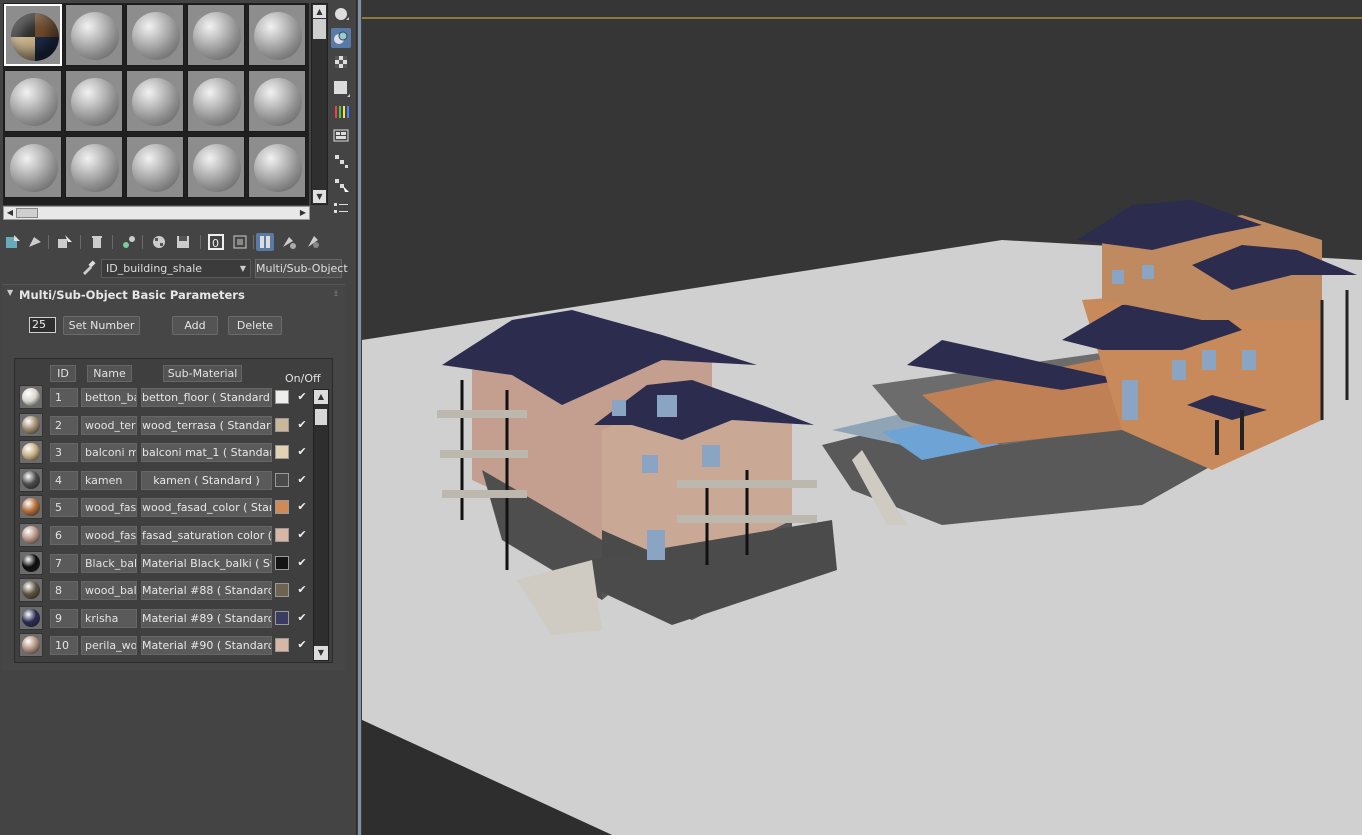 The image size is (1362, 835). What do you see at coordinates (321, 525) in the screenshot?
I see `table-scrollbar: ▲ ▼` at bounding box center [321, 525].